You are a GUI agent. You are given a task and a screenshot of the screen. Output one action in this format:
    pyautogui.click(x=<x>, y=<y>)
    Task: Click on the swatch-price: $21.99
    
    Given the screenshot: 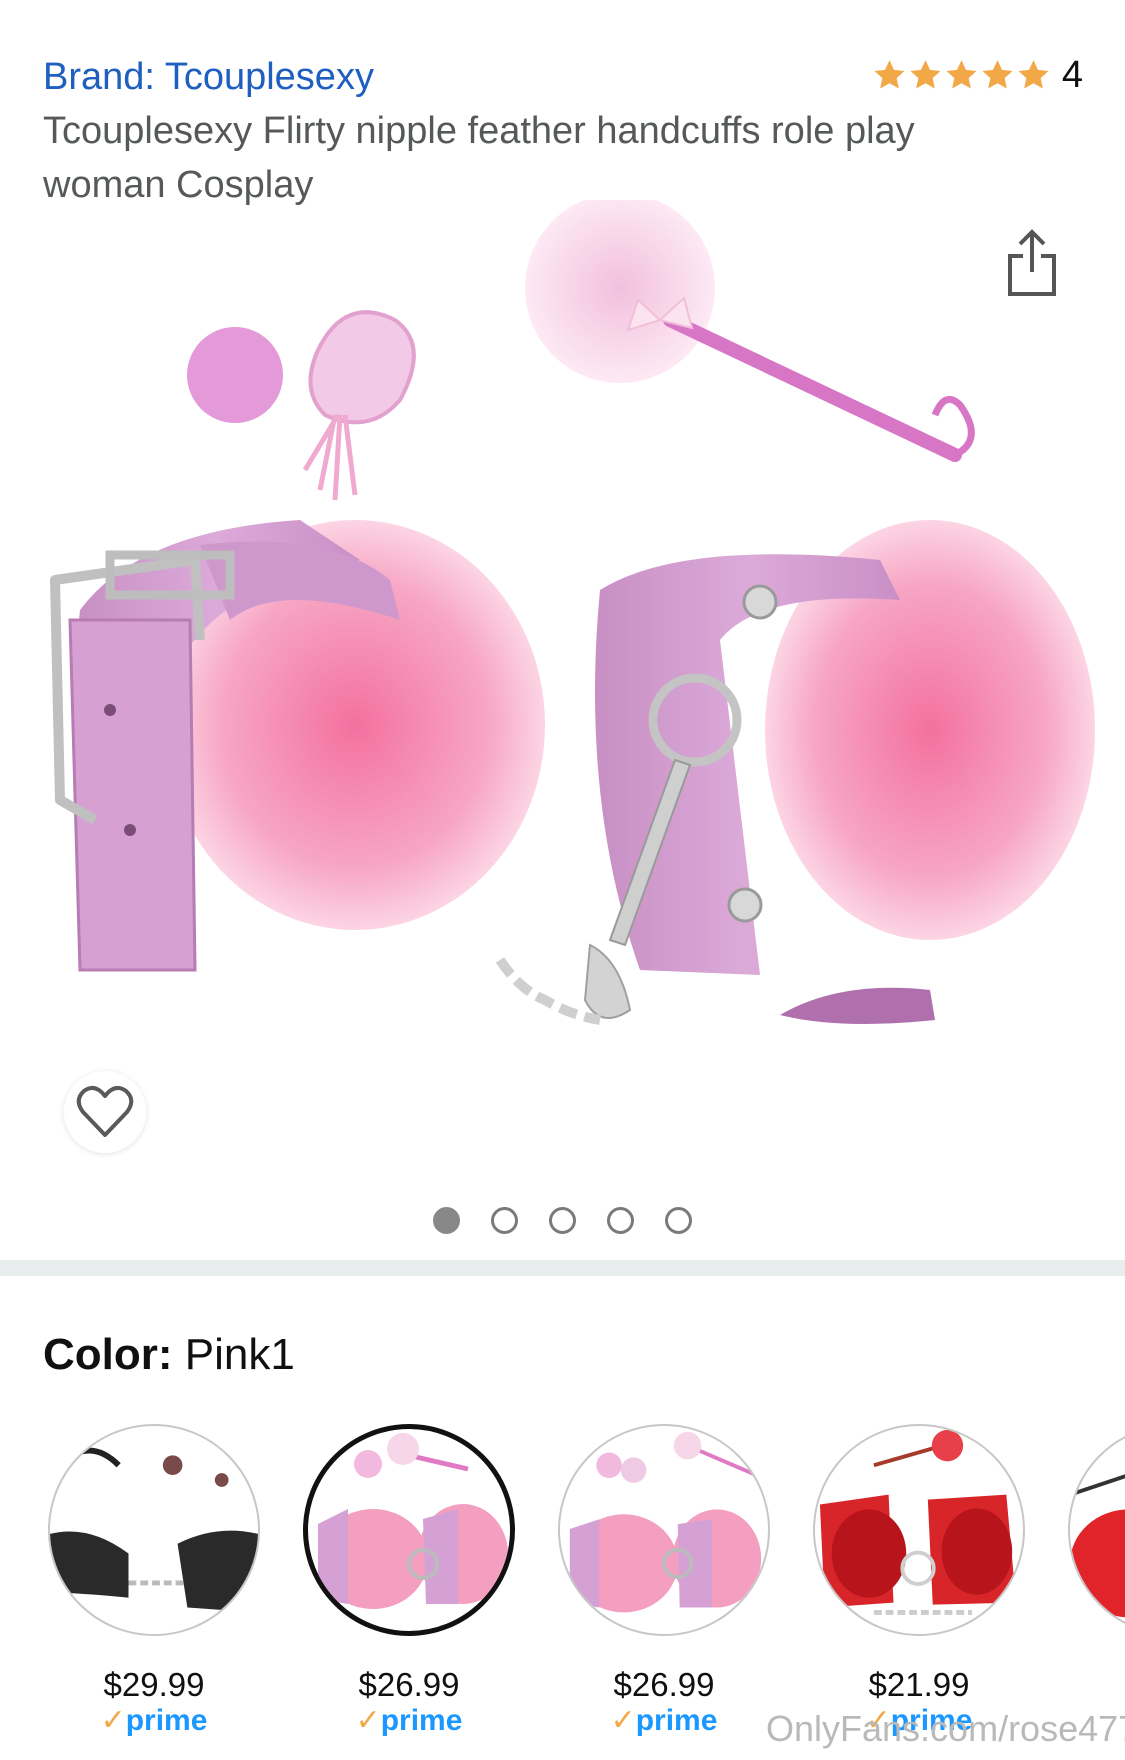 What is the action you would take?
    pyautogui.click(x=919, y=1684)
    